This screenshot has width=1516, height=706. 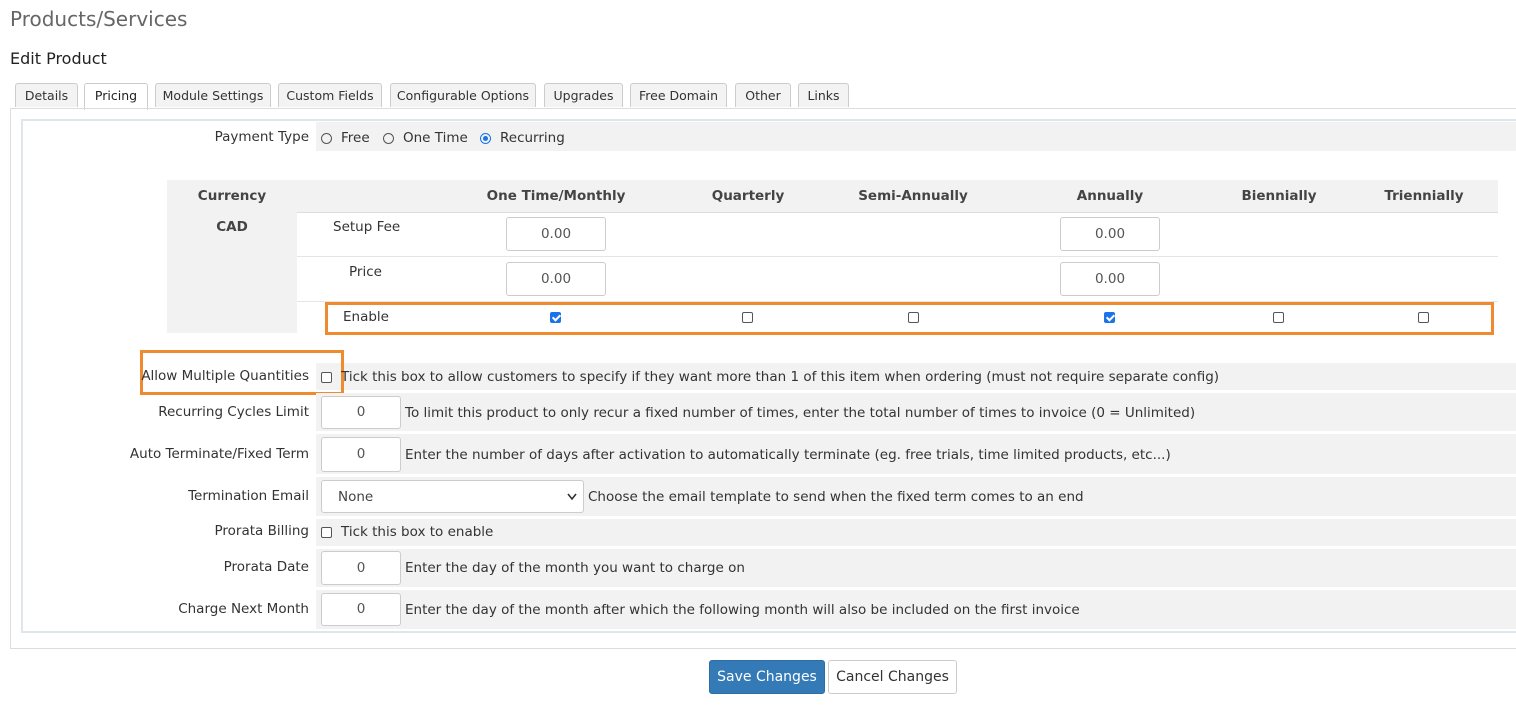 I want to click on tab-details: Details, so click(x=46, y=95).